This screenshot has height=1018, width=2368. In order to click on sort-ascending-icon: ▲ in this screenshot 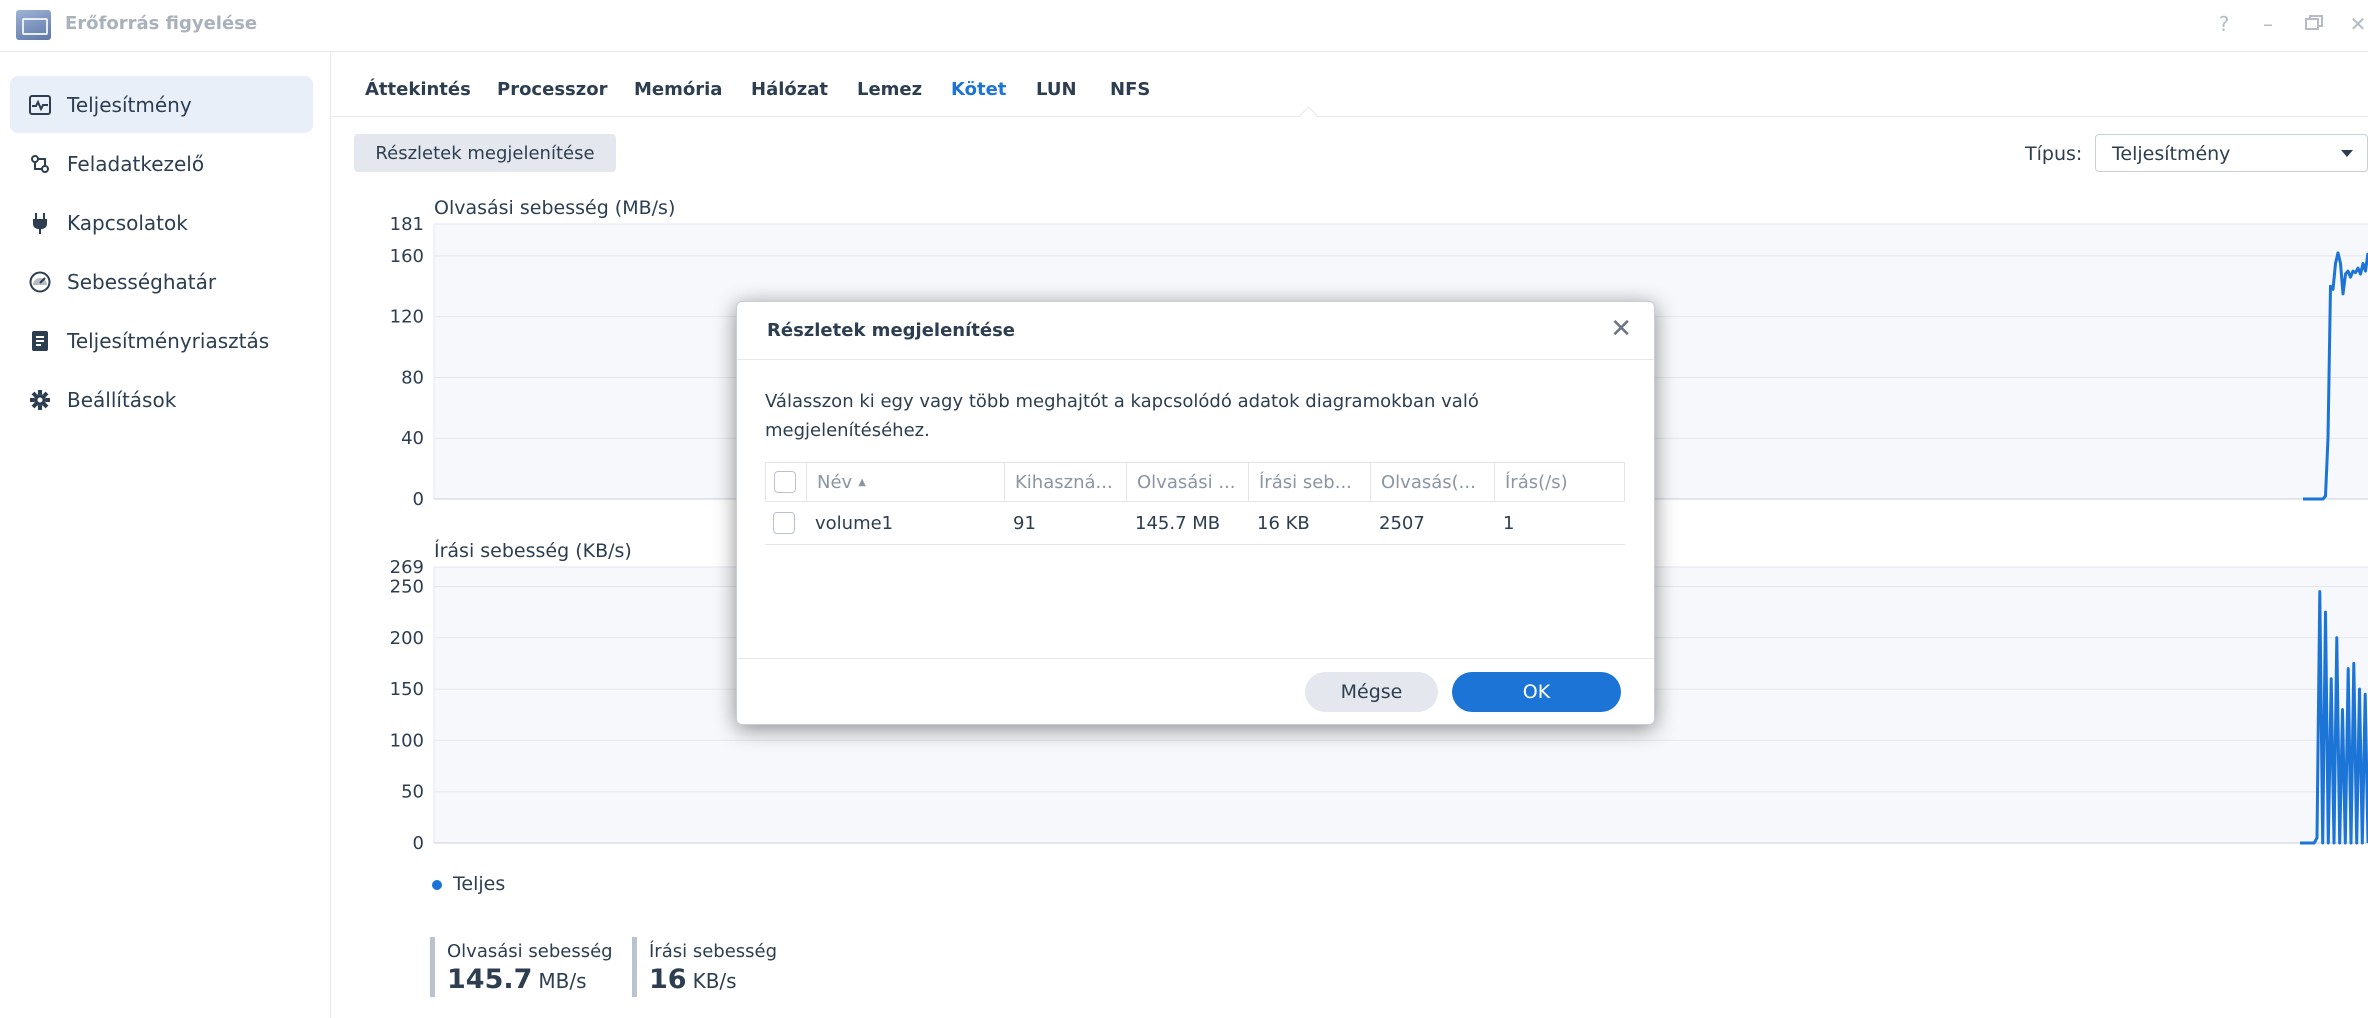, I will do `click(862, 482)`.